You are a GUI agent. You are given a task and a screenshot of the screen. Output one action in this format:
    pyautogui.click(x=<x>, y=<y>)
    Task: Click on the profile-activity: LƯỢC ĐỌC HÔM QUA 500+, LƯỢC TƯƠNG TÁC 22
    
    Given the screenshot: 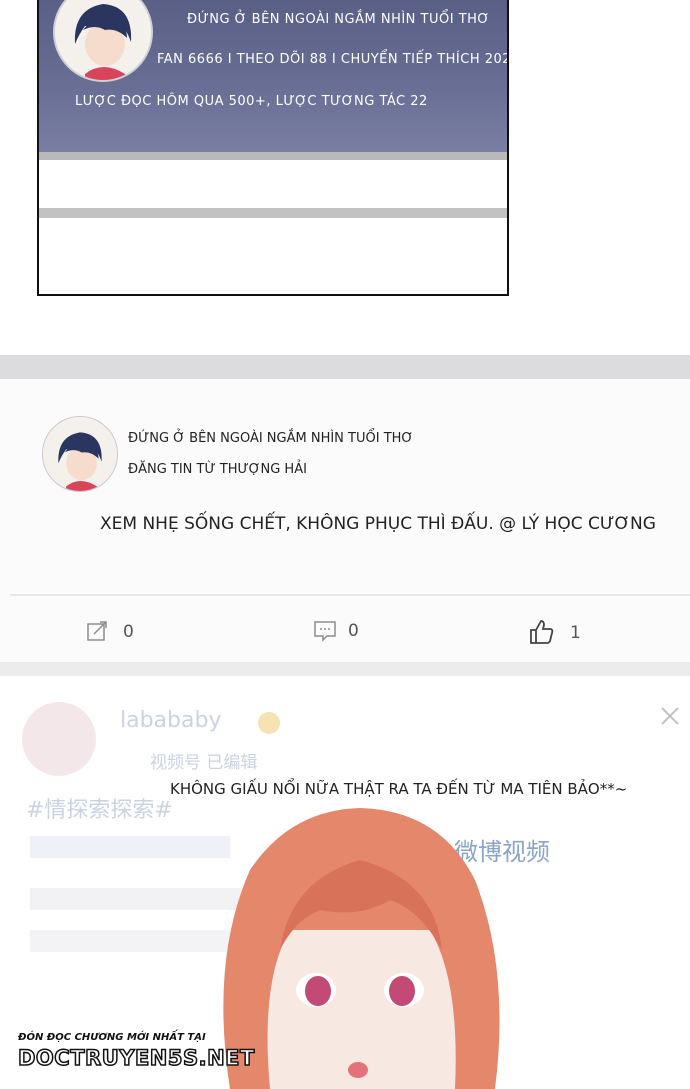 What is the action you would take?
    pyautogui.click(x=251, y=101)
    